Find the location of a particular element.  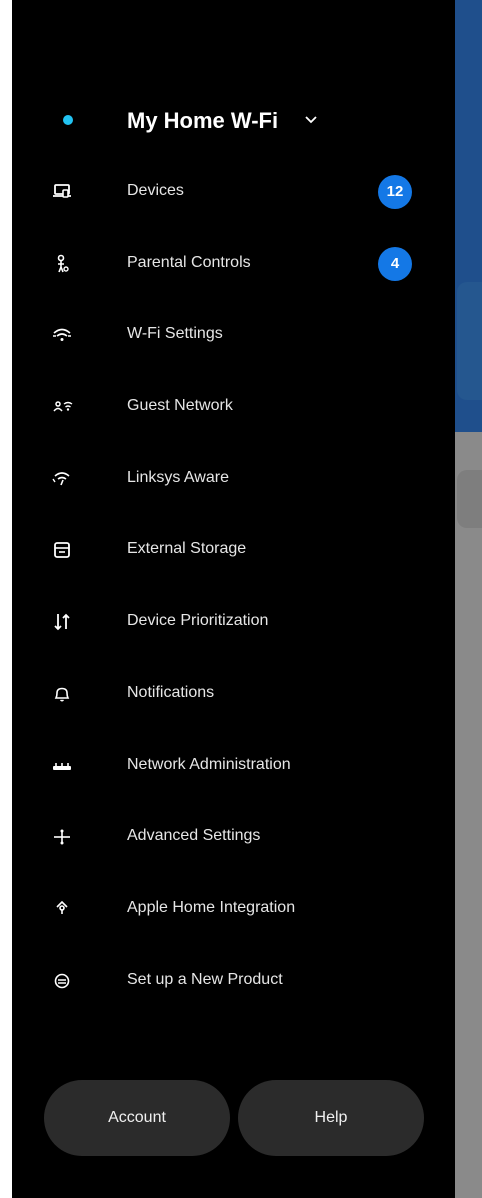

menu-item-label: Devices is located at coordinates (155, 190).